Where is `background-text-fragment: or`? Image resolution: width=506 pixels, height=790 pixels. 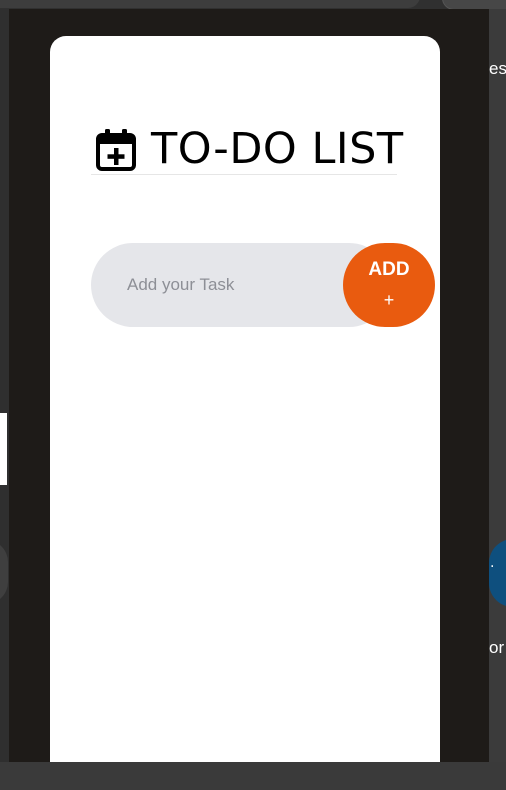 background-text-fragment: or is located at coordinates (497, 647).